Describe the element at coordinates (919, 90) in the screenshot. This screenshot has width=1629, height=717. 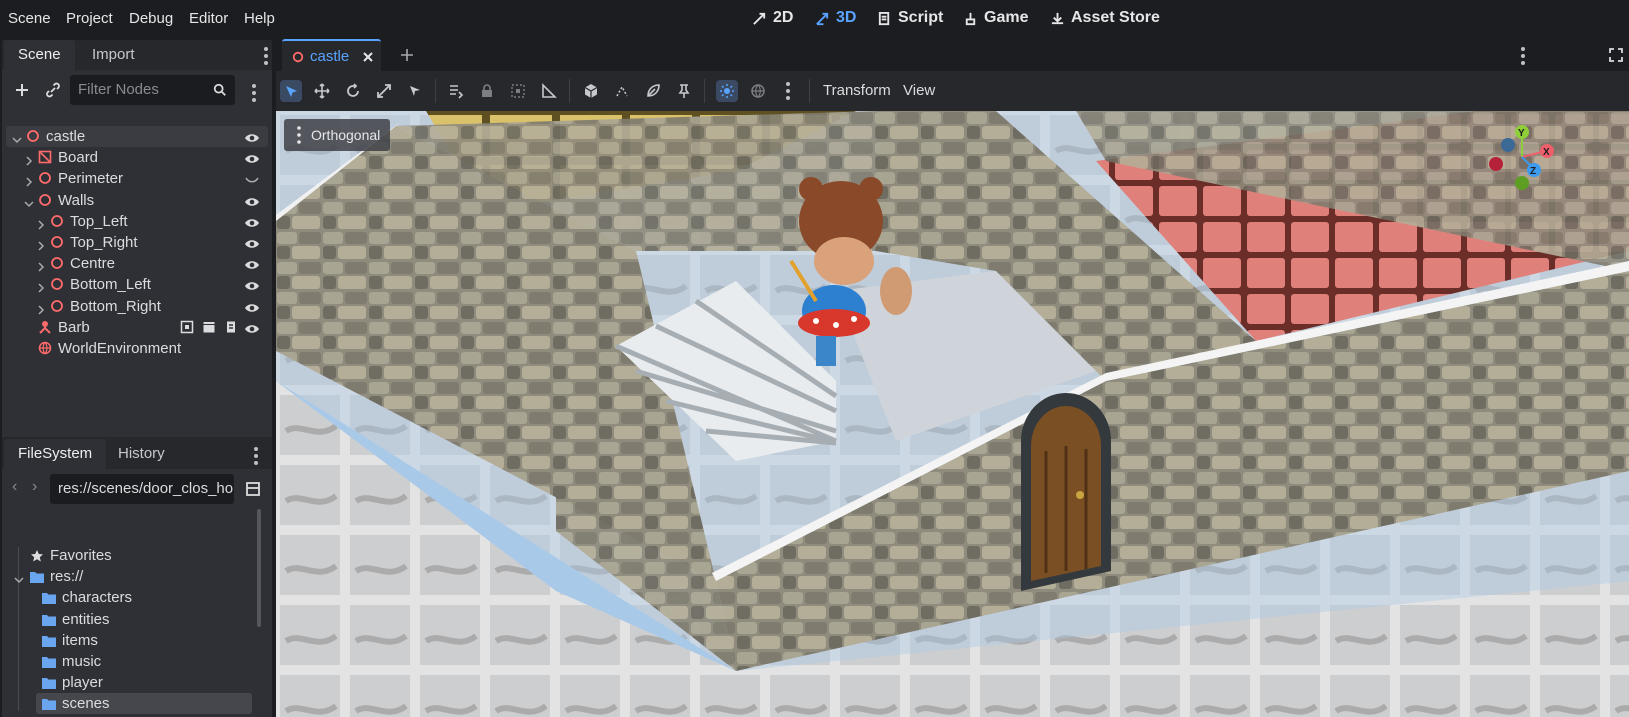
I see `view-menu: View` at that location.